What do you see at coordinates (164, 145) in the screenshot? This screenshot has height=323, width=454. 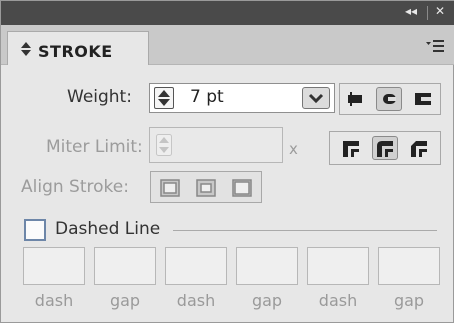 I see `miter-stepper-icon` at bounding box center [164, 145].